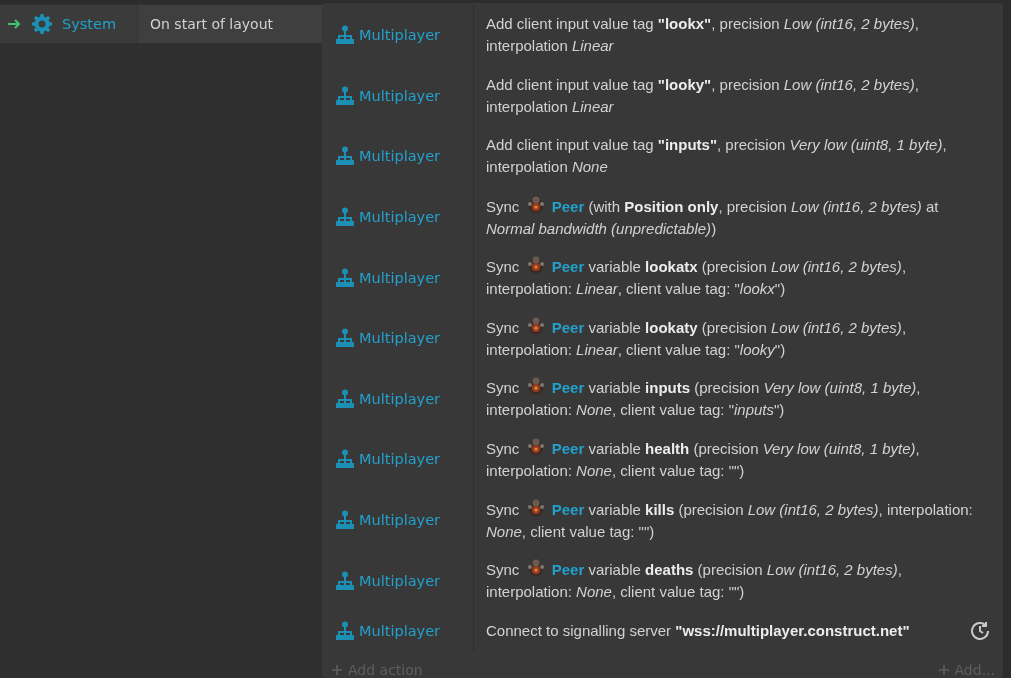 Image resolution: width=1011 pixels, height=678 pixels. Describe the element at coordinates (738, 217) in the screenshot. I see `action-text: Sync Peer (with Position only, precision Low (int16, 2 bytes) at Normal bandwidth (unpredictable))` at that location.